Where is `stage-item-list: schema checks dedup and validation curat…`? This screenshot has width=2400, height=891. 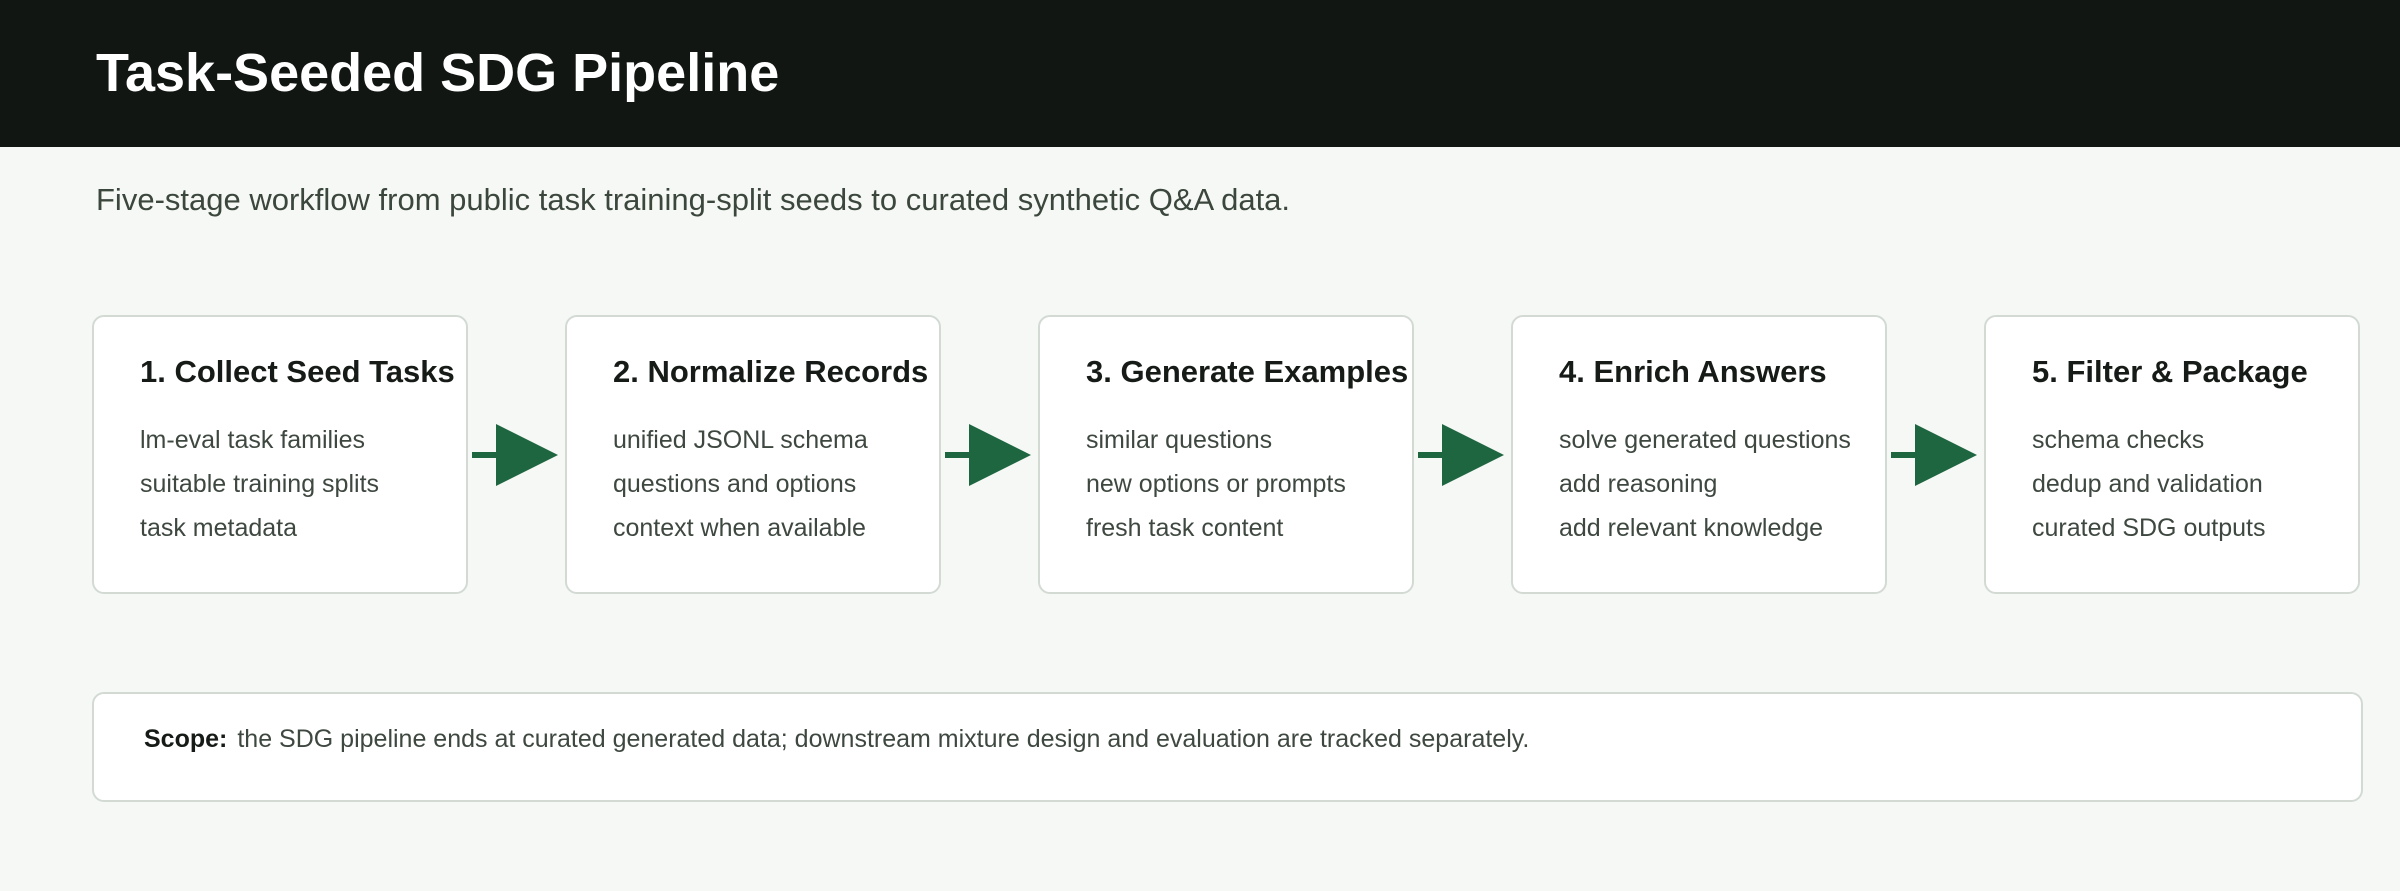
stage-item-list: schema checks dedup and validation curat… is located at coordinates (2148, 484).